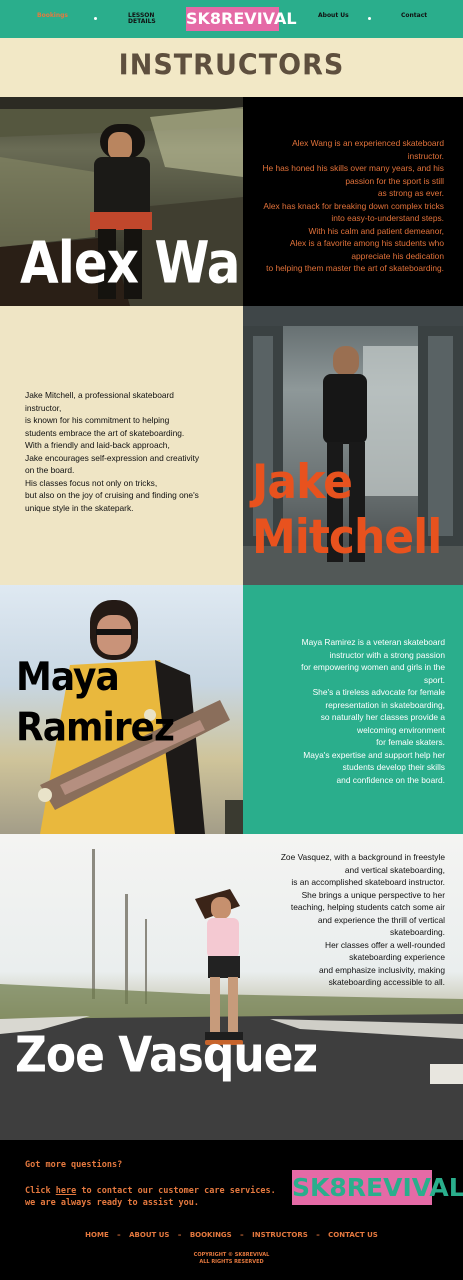  I want to click on bio-line: Alex Wang is an experienced skateboard, so click(368, 143).